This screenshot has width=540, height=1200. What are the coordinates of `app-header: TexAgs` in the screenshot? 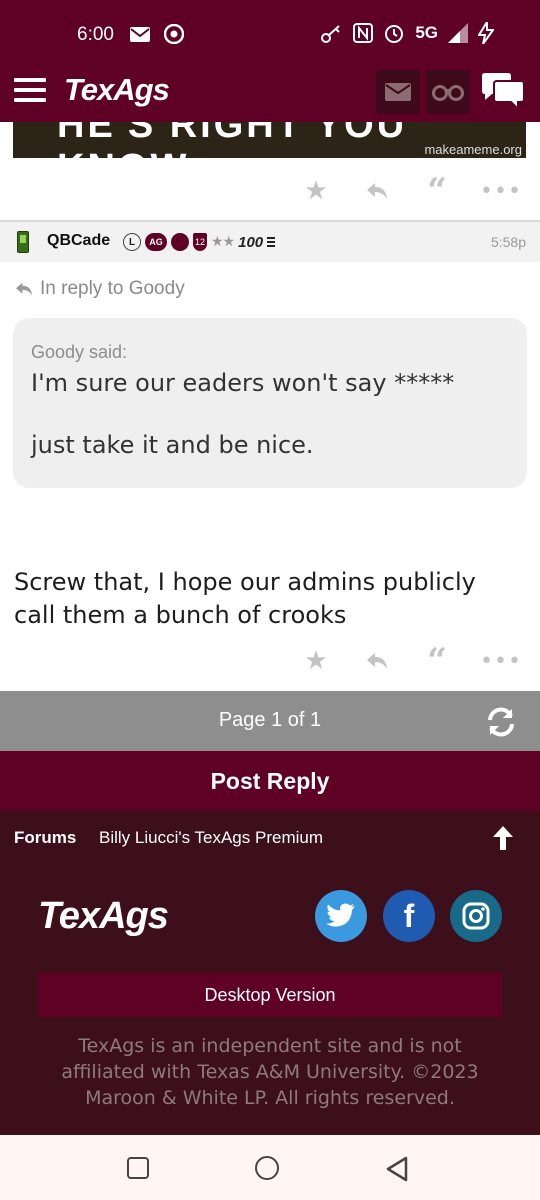 It's located at (270, 92).